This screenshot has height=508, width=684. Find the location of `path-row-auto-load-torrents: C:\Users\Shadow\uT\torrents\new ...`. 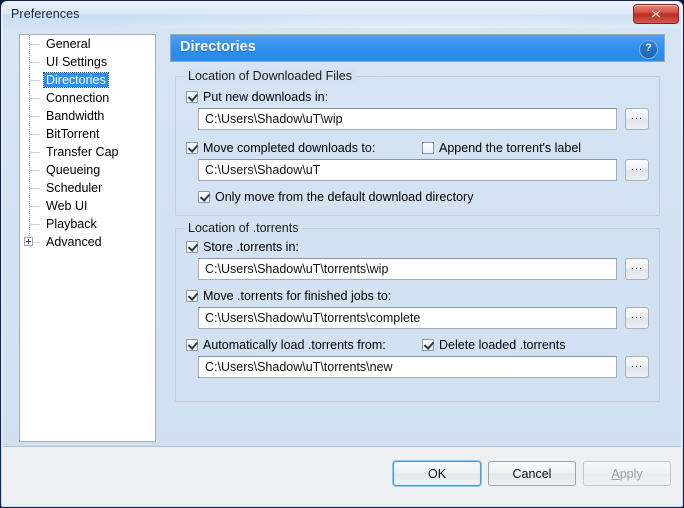

path-row-auto-load-torrents: C:\Users\Shadow\uT\torrents\new ... is located at coordinates (423, 367).